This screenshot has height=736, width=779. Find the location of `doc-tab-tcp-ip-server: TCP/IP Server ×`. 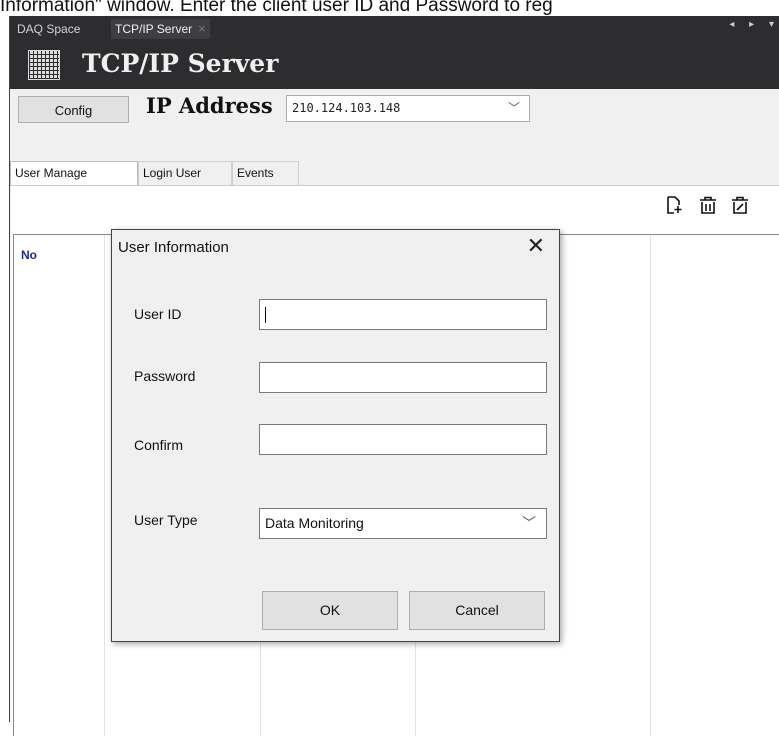

doc-tab-tcp-ip-server: TCP/IP Server × is located at coordinates (160, 29).